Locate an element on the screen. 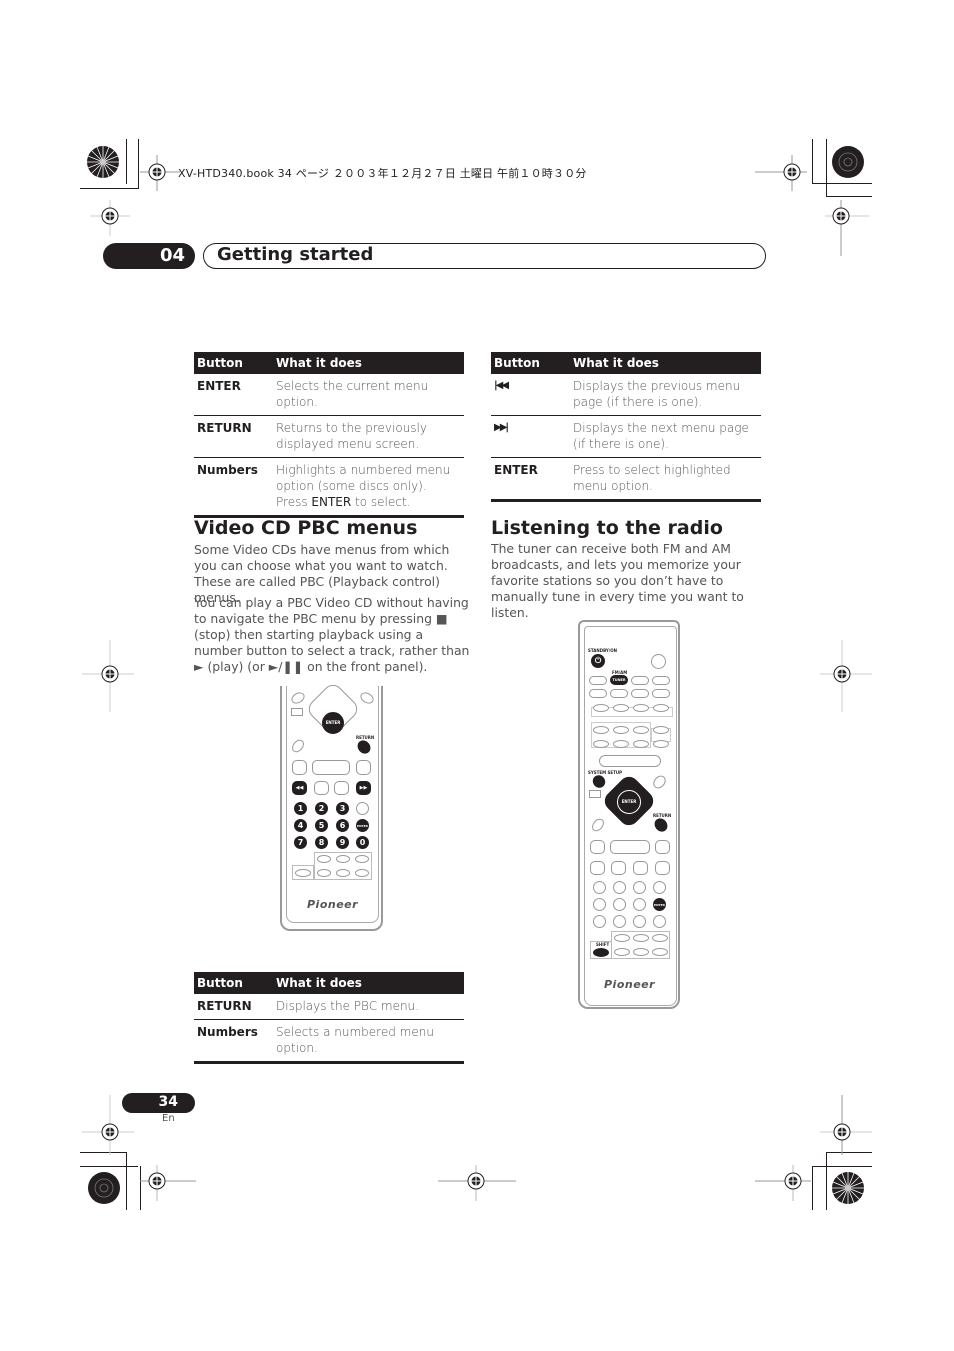 The width and height of the screenshot is (954, 1351). description-emphasis: ENTER is located at coordinates (331, 502).